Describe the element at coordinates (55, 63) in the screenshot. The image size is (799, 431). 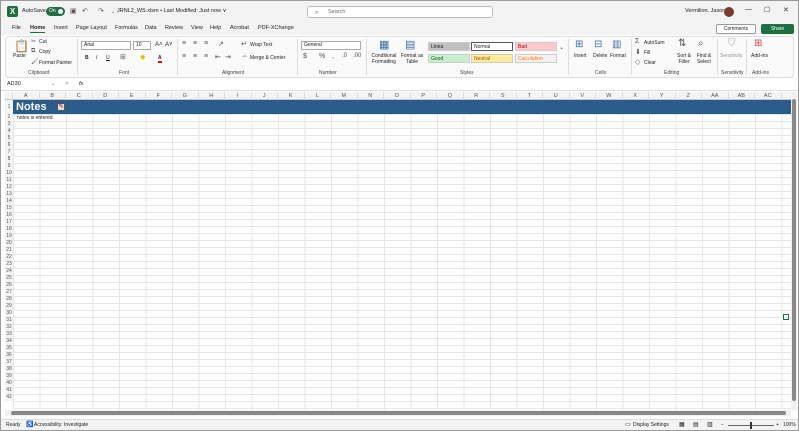
I see `format-painter-button: Format Painter` at that location.